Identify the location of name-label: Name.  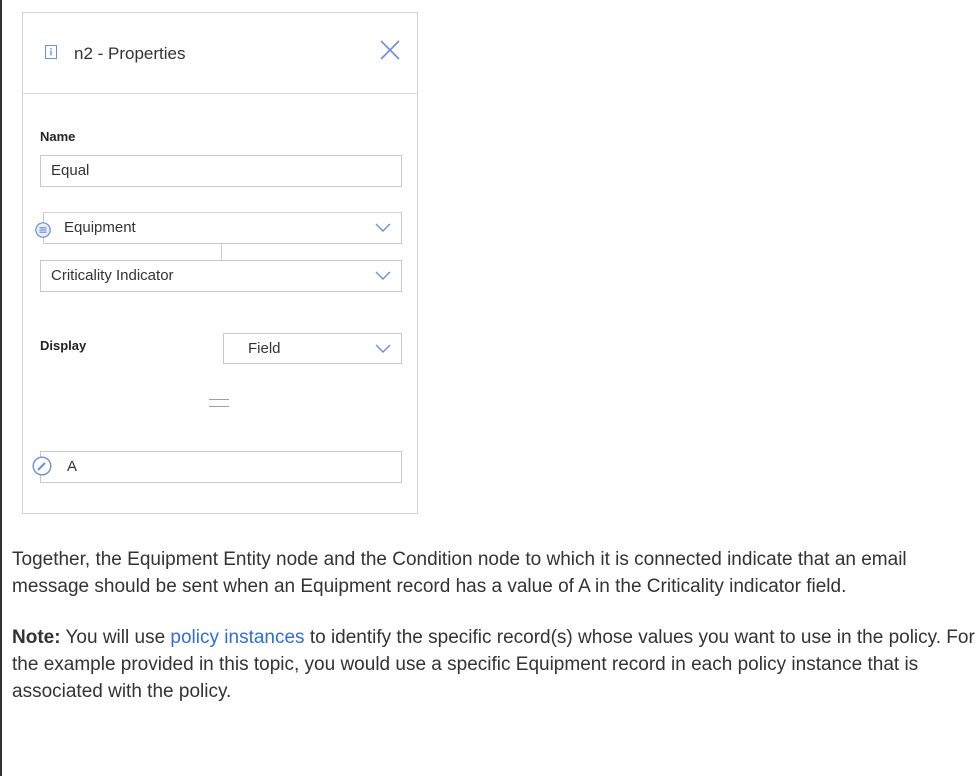
(58, 136).